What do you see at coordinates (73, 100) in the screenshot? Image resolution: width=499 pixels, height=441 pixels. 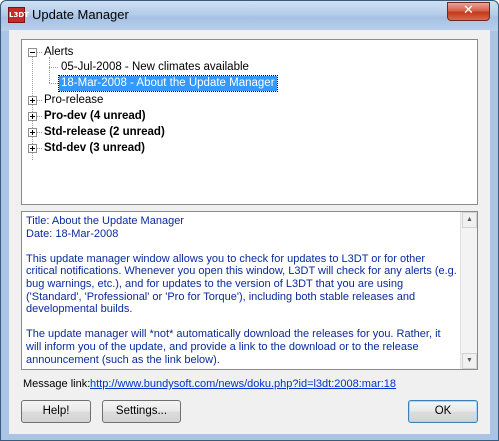 I see `tree-node-pro-release: Pro-release` at bounding box center [73, 100].